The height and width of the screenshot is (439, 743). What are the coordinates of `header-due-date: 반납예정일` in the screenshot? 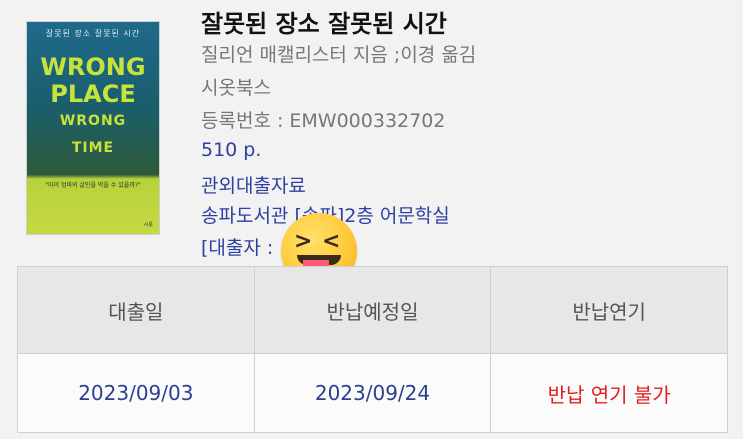 It's located at (372, 310).